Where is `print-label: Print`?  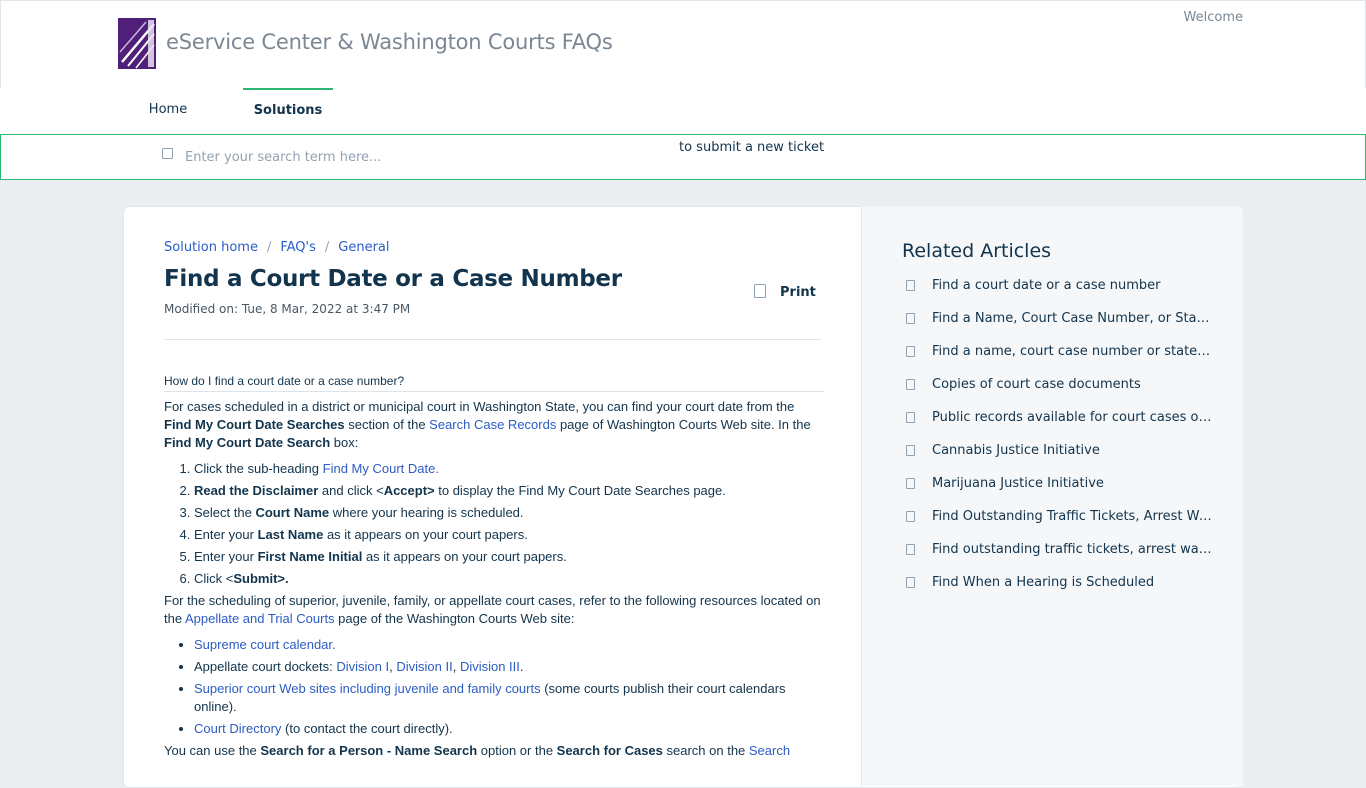
print-label: Print is located at coordinates (798, 292).